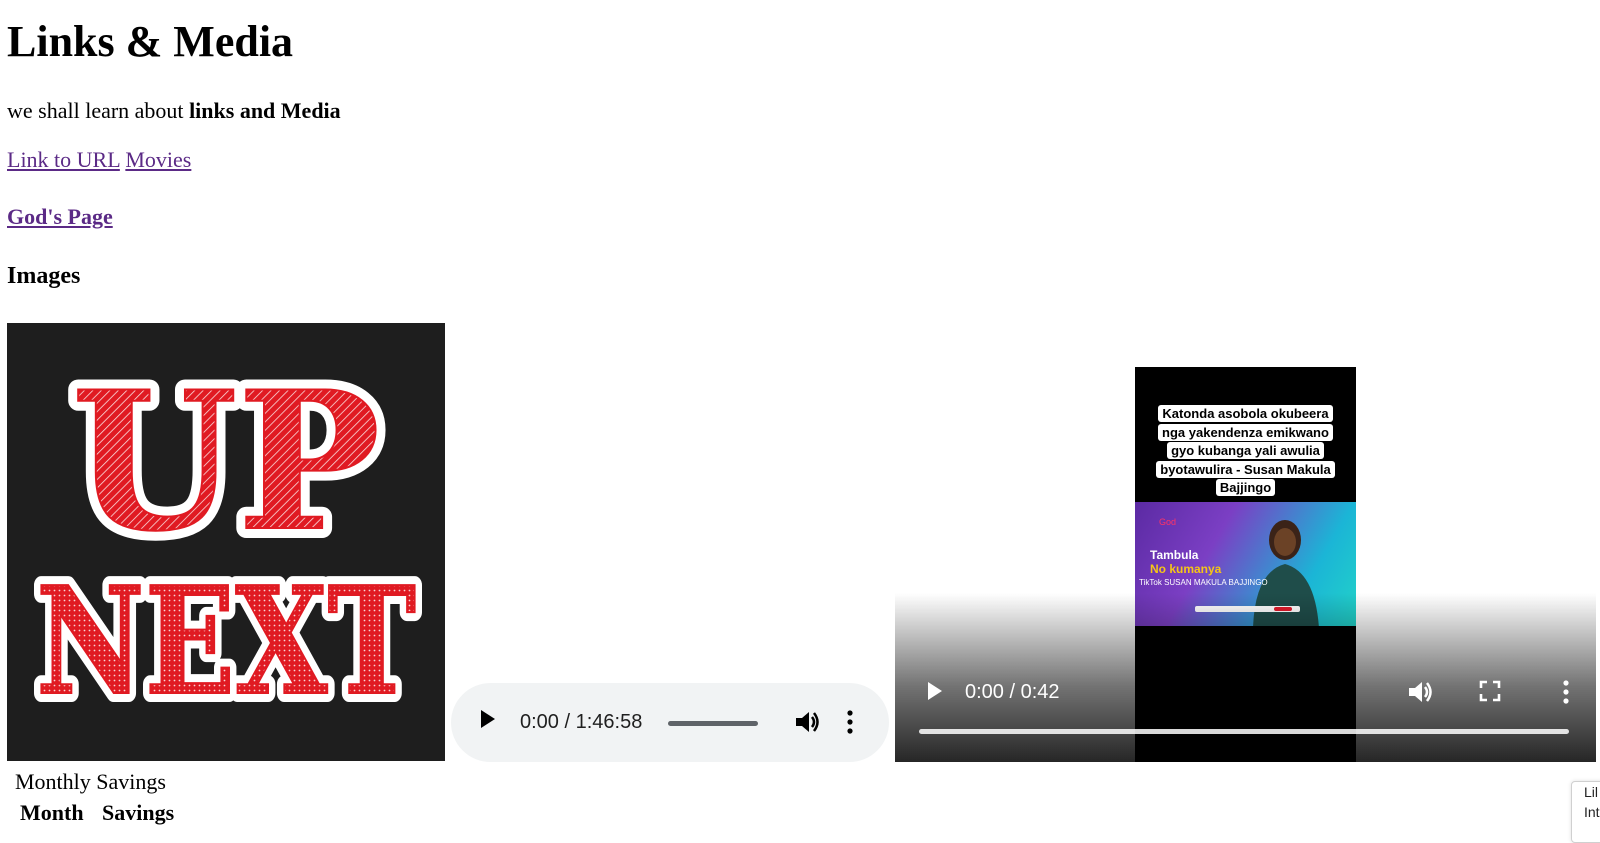 The width and height of the screenshot is (1600, 843). Describe the element at coordinates (1168, 522) in the screenshot. I see `thumbnail-god-text: God` at that location.